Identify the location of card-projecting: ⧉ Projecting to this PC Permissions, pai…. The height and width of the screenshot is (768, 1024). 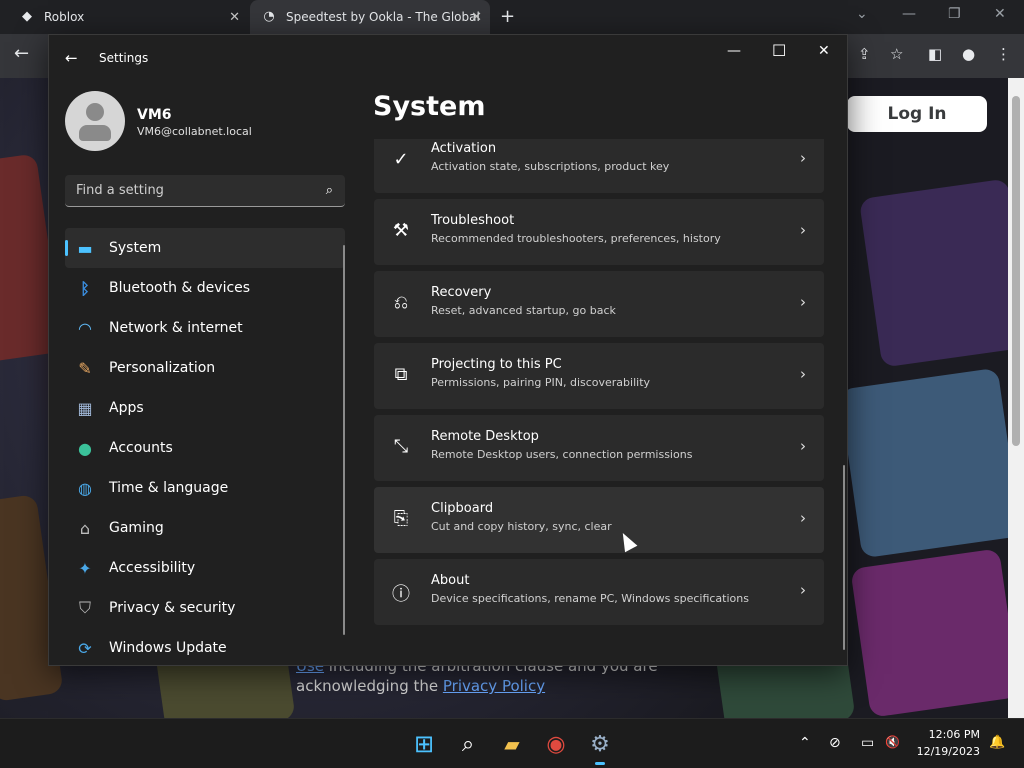
(599, 376).